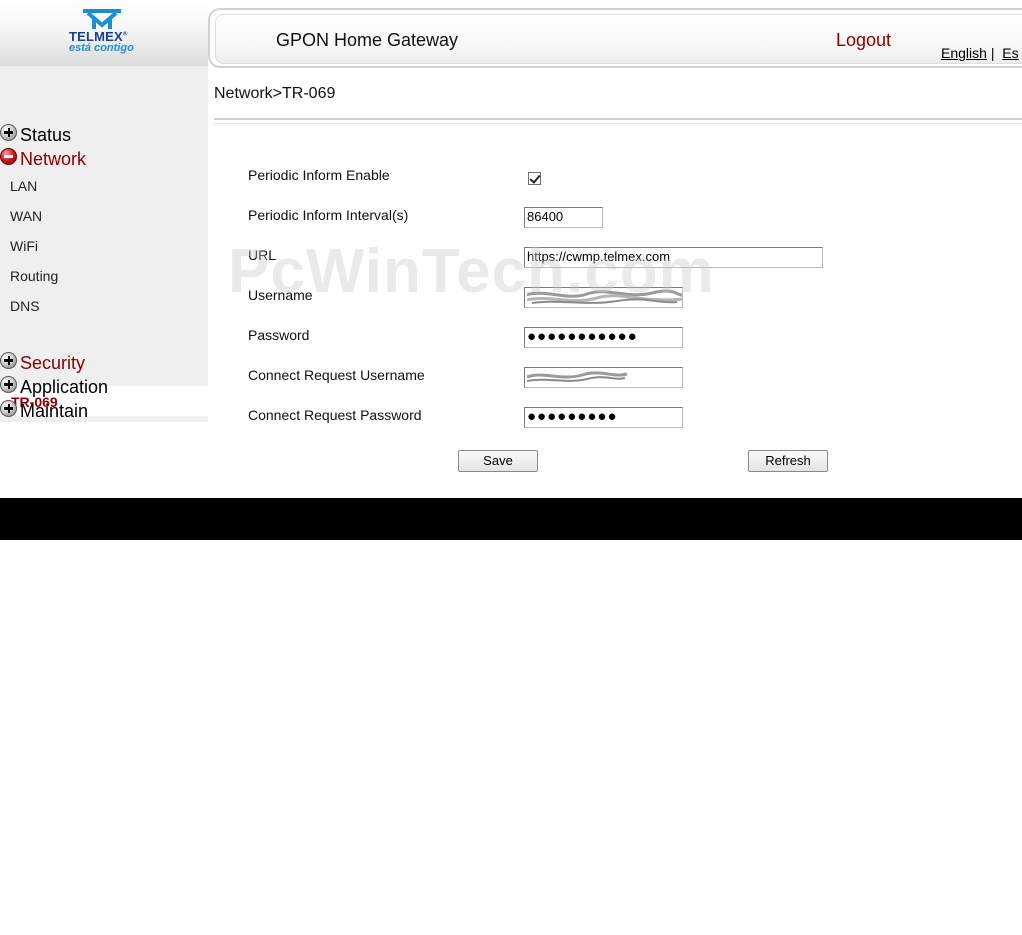 The image size is (1022, 935). What do you see at coordinates (275, 93) in the screenshot?
I see `breadcrumb: Network>TR-069` at bounding box center [275, 93].